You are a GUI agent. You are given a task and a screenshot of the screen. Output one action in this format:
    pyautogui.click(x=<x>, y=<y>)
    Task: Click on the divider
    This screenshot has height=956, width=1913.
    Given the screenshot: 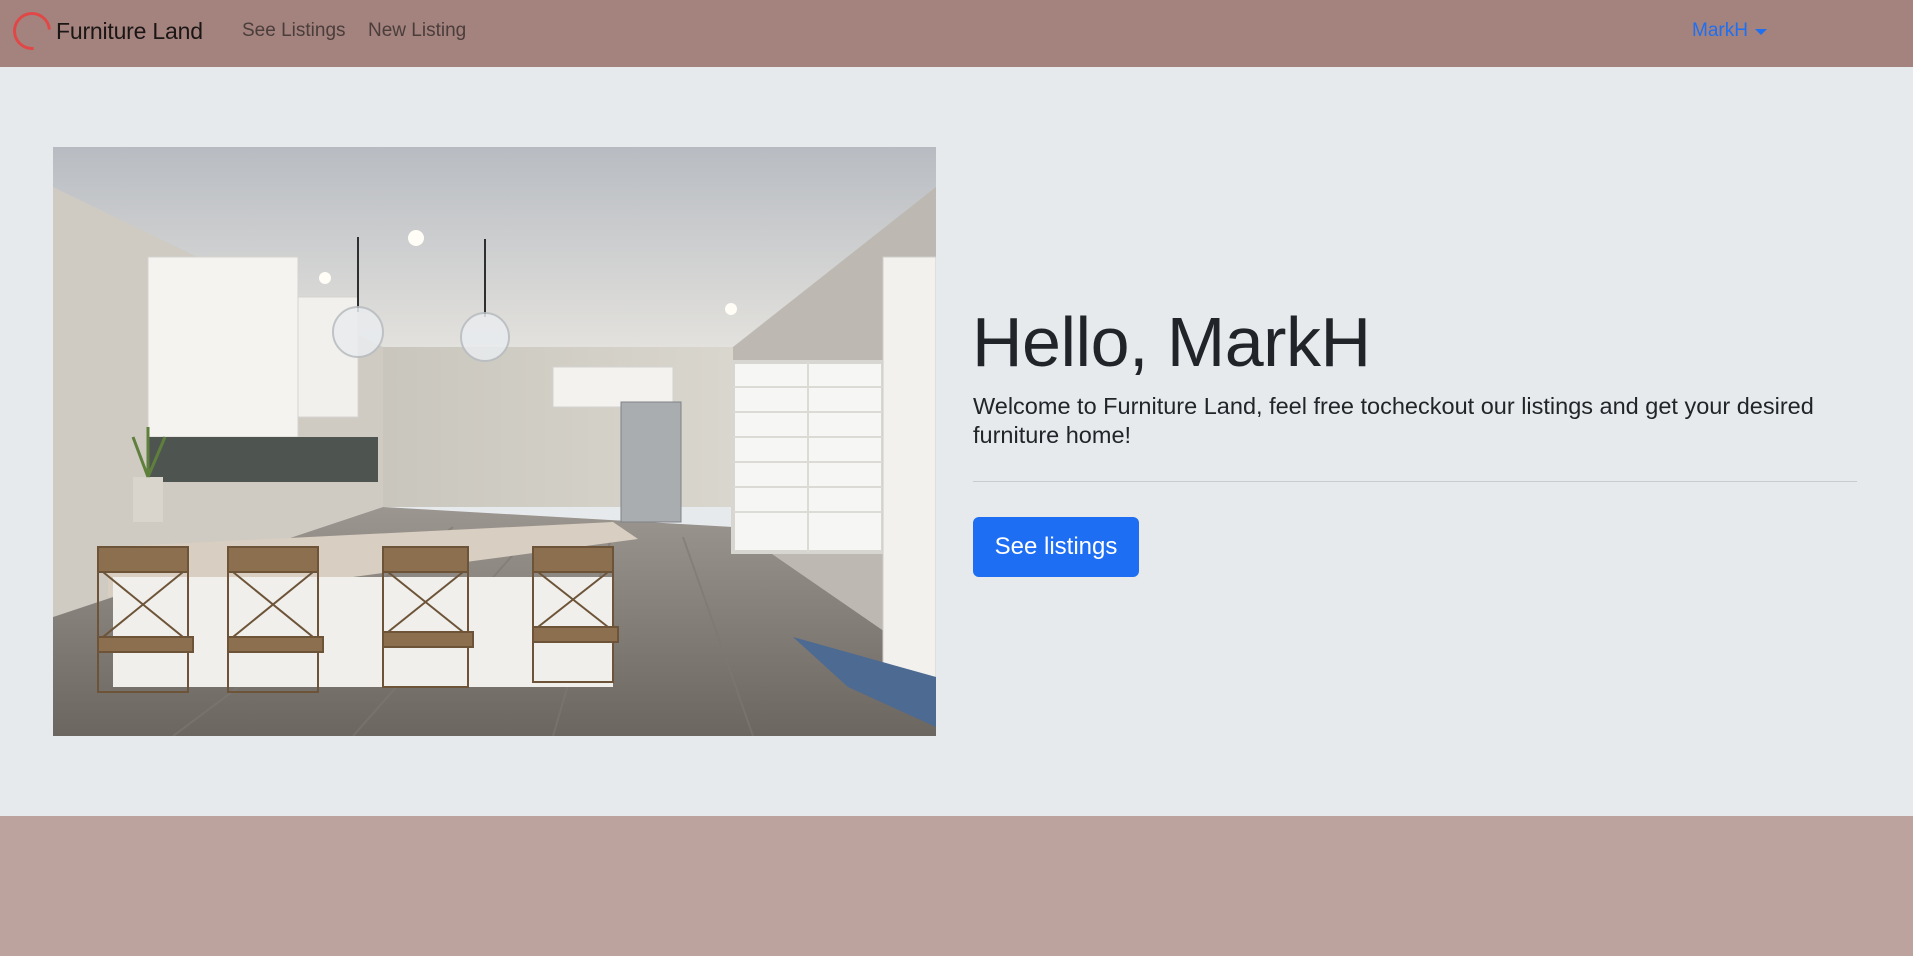 What is the action you would take?
    pyautogui.click(x=1415, y=481)
    